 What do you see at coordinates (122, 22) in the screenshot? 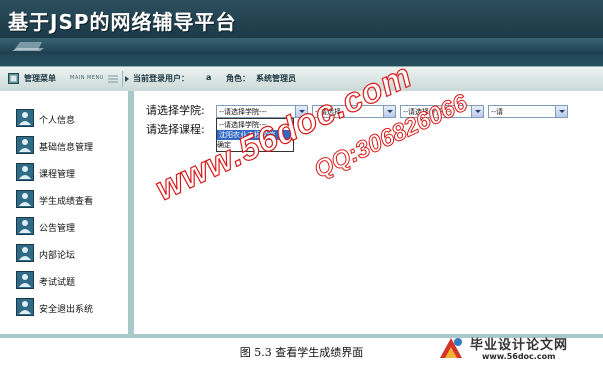
I see `app-title: 基于JSP的网络辅导平台` at bounding box center [122, 22].